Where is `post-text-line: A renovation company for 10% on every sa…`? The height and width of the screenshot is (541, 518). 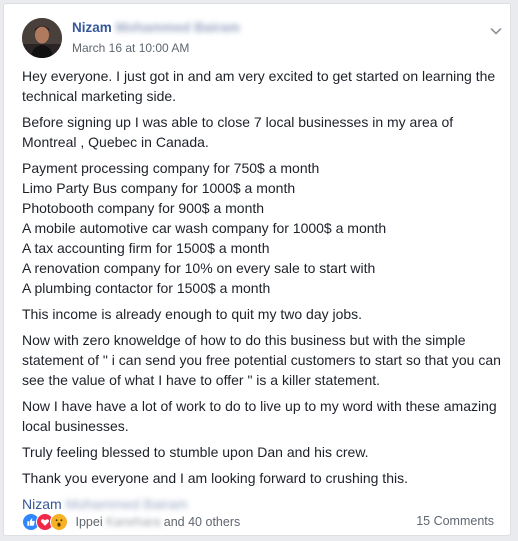 post-text-line: A renovation company for 10% on every sa… is located at coordinates (199, 268).